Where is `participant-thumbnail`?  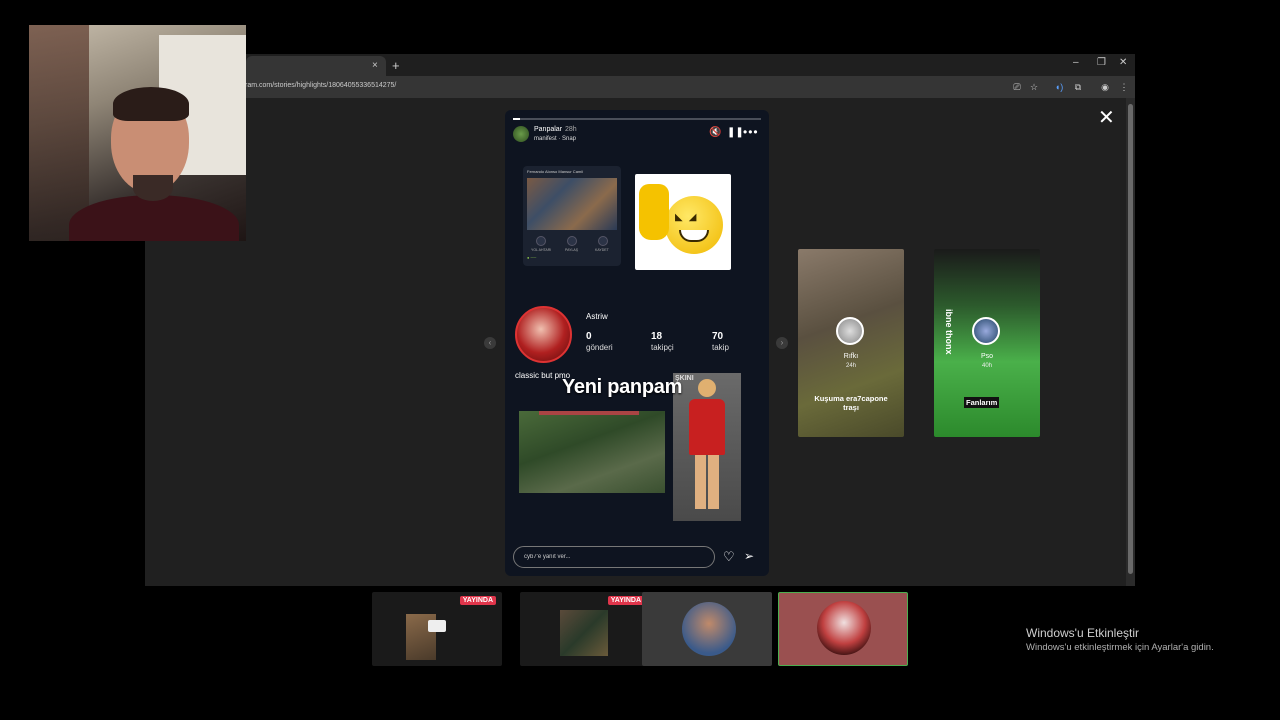
participant-thumbnail is located at coordinates (707, 629).